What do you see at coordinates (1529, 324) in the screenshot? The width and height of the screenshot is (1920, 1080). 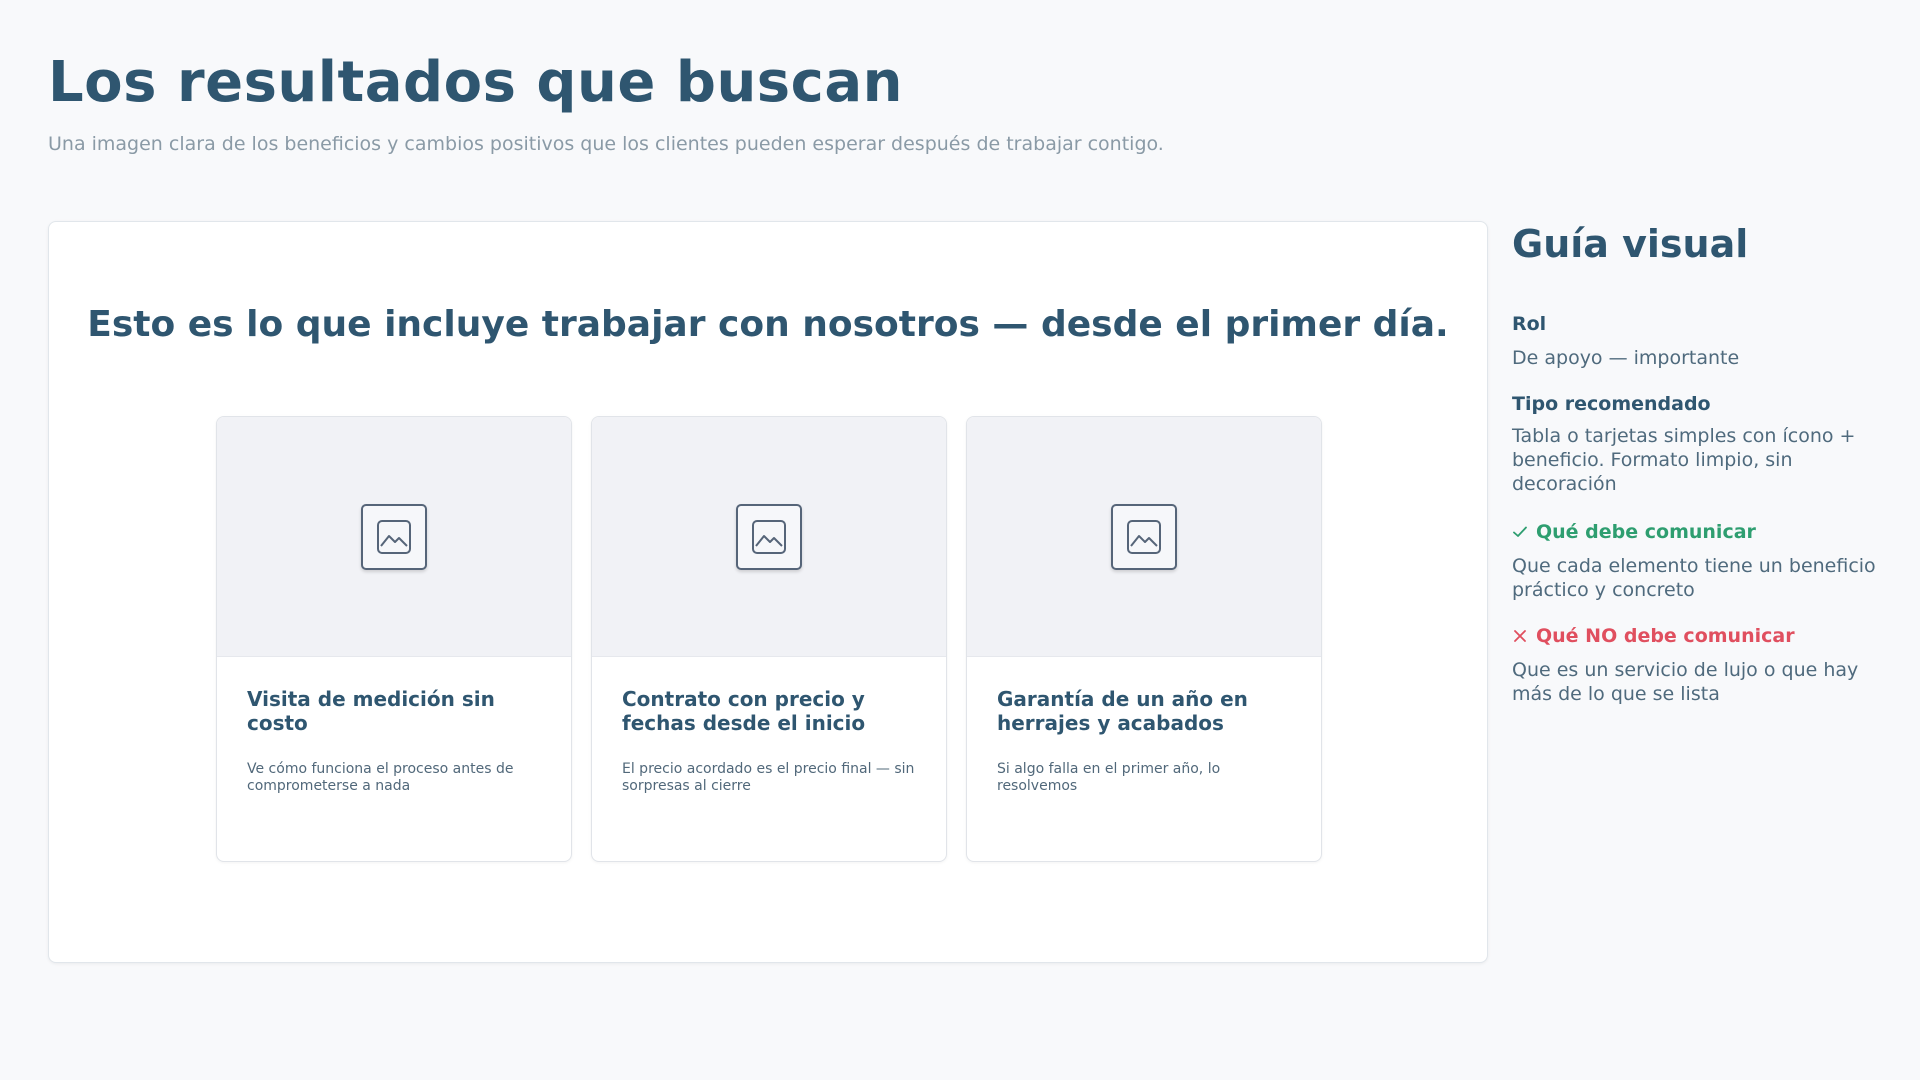 I see `role-label: Rol` at bounding box center [1529, 324].